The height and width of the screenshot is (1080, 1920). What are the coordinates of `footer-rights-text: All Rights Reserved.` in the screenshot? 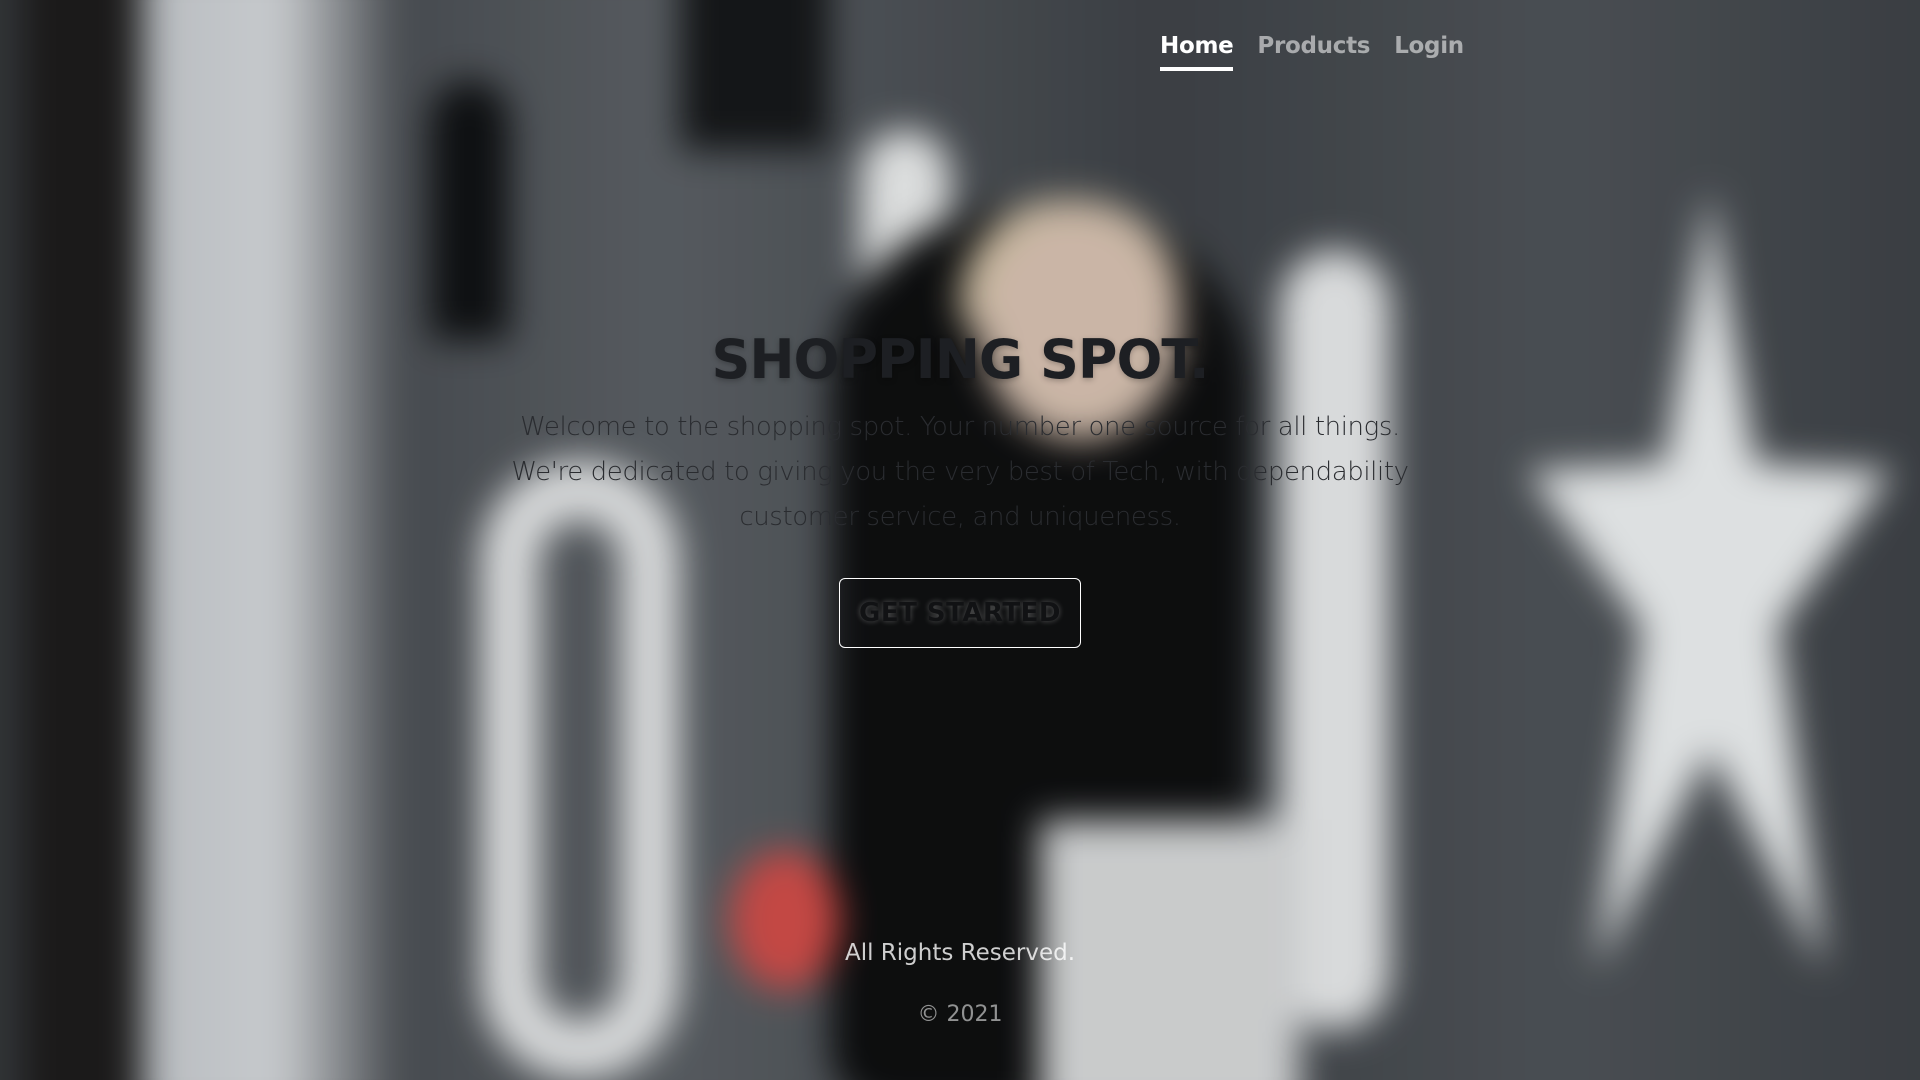 It's located at (960, 953).